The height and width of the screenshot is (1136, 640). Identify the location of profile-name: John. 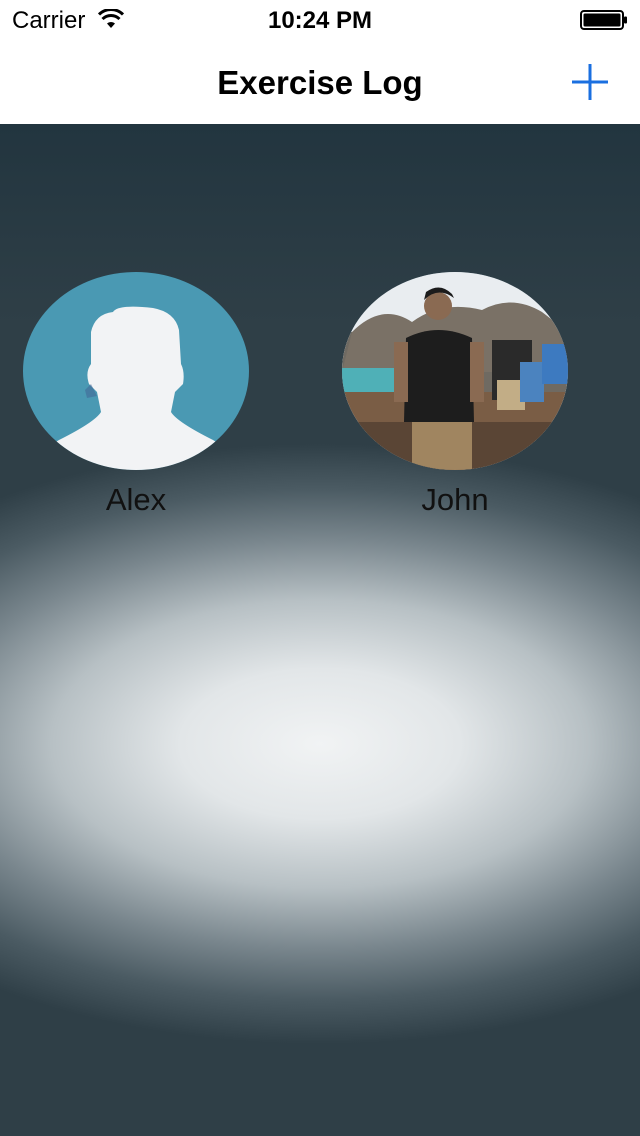
(455, 499).